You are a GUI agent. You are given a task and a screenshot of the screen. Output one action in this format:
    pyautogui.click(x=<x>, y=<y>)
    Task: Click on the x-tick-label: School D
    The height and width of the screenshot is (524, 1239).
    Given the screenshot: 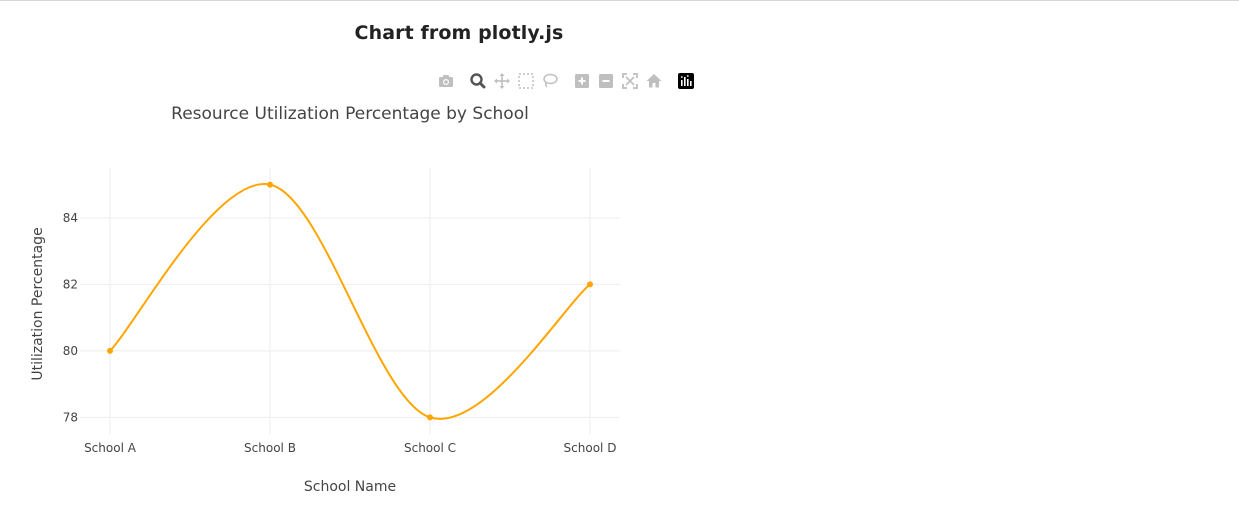 What is the action you would take?
    pyautogui.click(x=590, y=448)
    